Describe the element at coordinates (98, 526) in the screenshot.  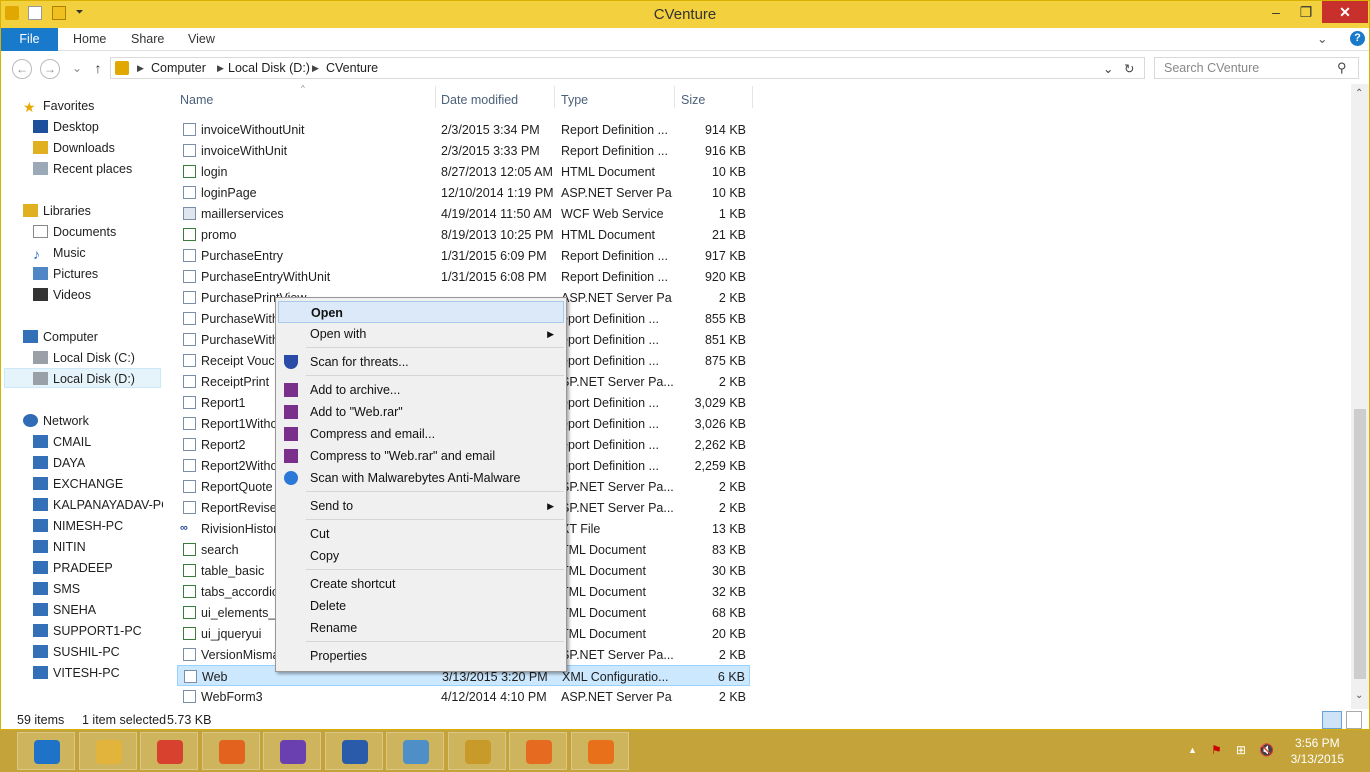
I see `sidebar-item-network-pc: NIMESH-PC` at that location.